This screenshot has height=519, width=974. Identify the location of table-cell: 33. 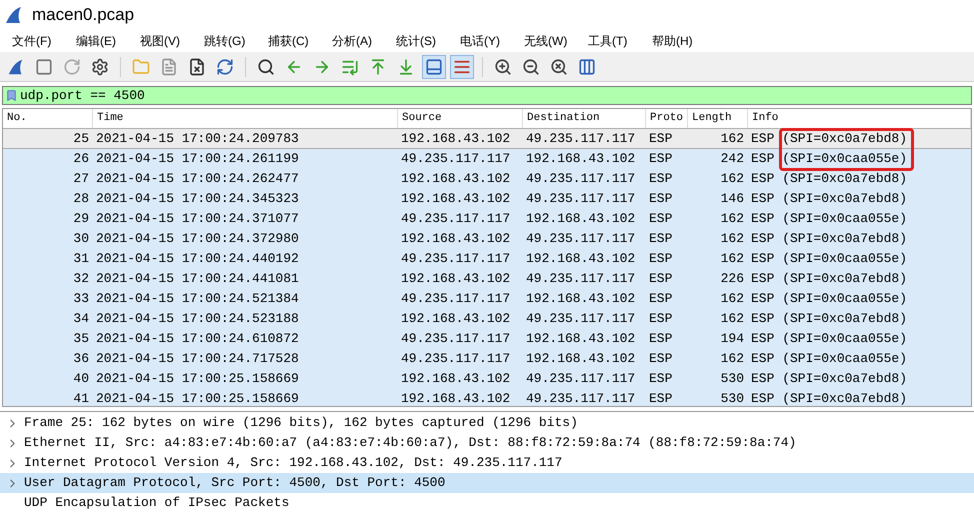
(81, 298).